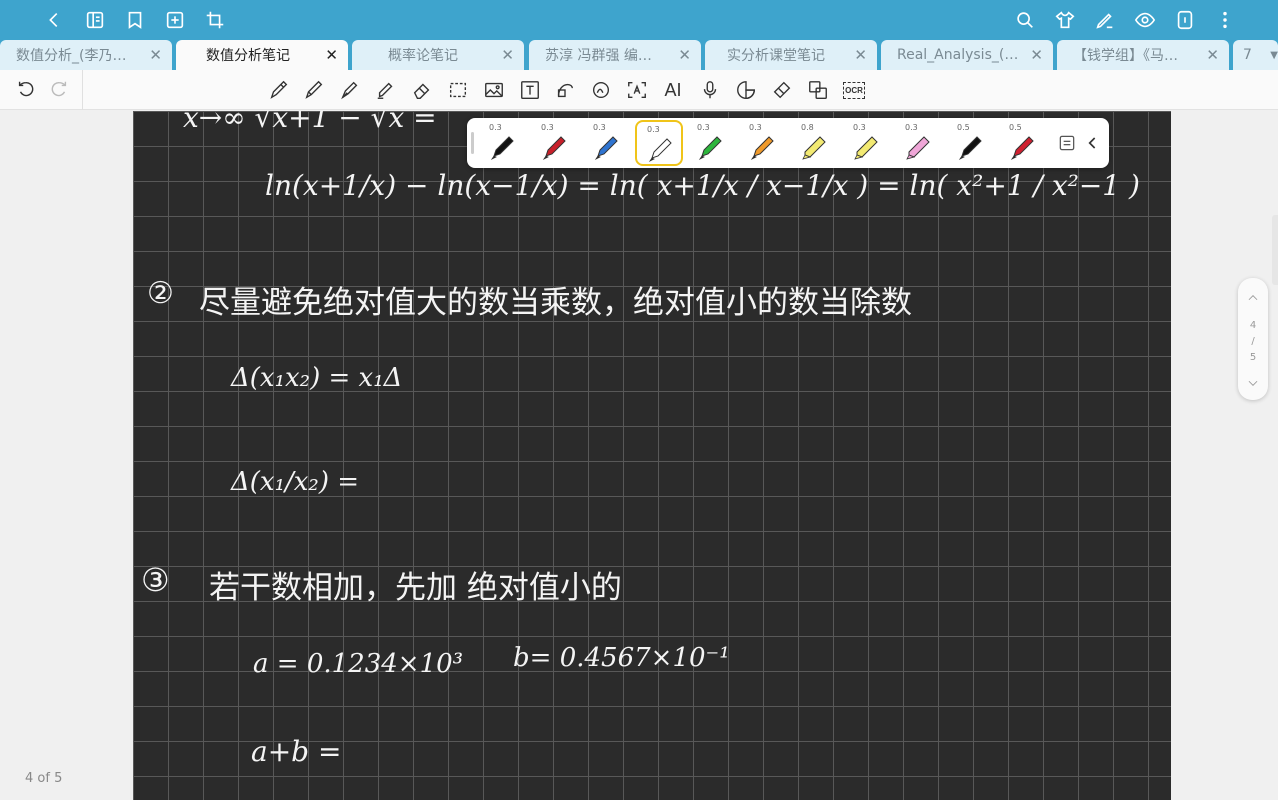 The image size is (1278, 800). What do you see at coordinates (1185, 20) in the screenshot?
I see `device-icon` at bounding box center [1185, 20].